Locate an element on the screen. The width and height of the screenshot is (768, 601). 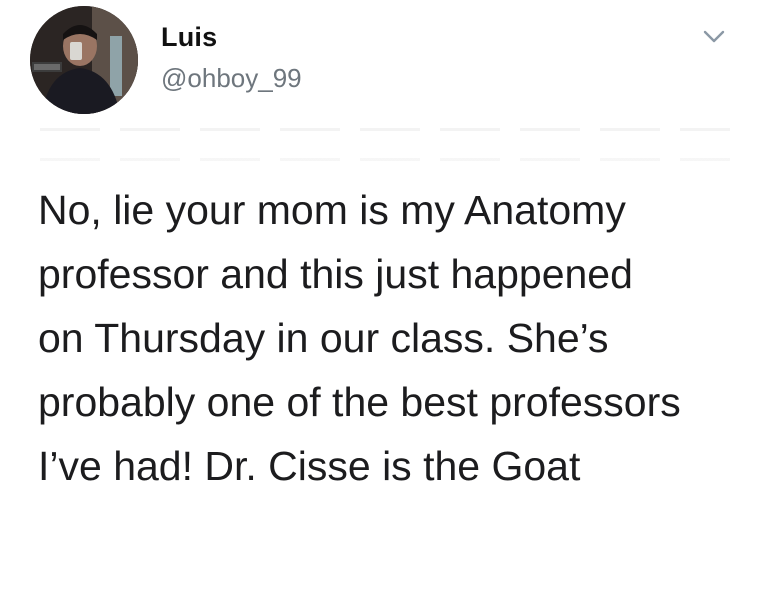
tweet-text-line: on Thursday in our class. She’s is located at coordinates (323, 338).